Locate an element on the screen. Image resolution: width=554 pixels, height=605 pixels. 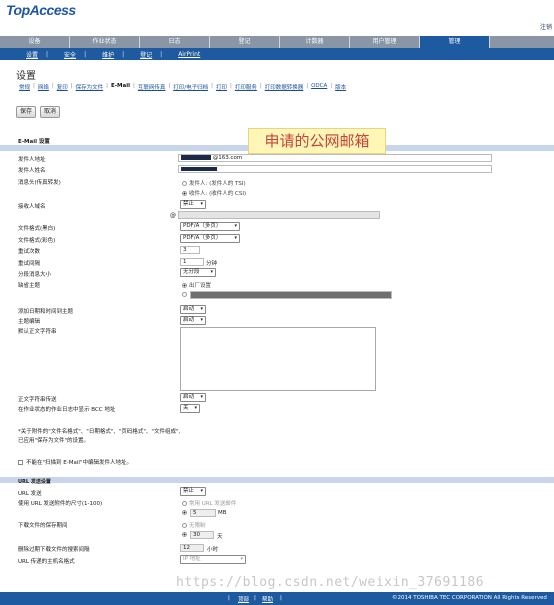
header-option-csi: 收件人: (收件人的 CSI) is located at coordinates (214, 193).